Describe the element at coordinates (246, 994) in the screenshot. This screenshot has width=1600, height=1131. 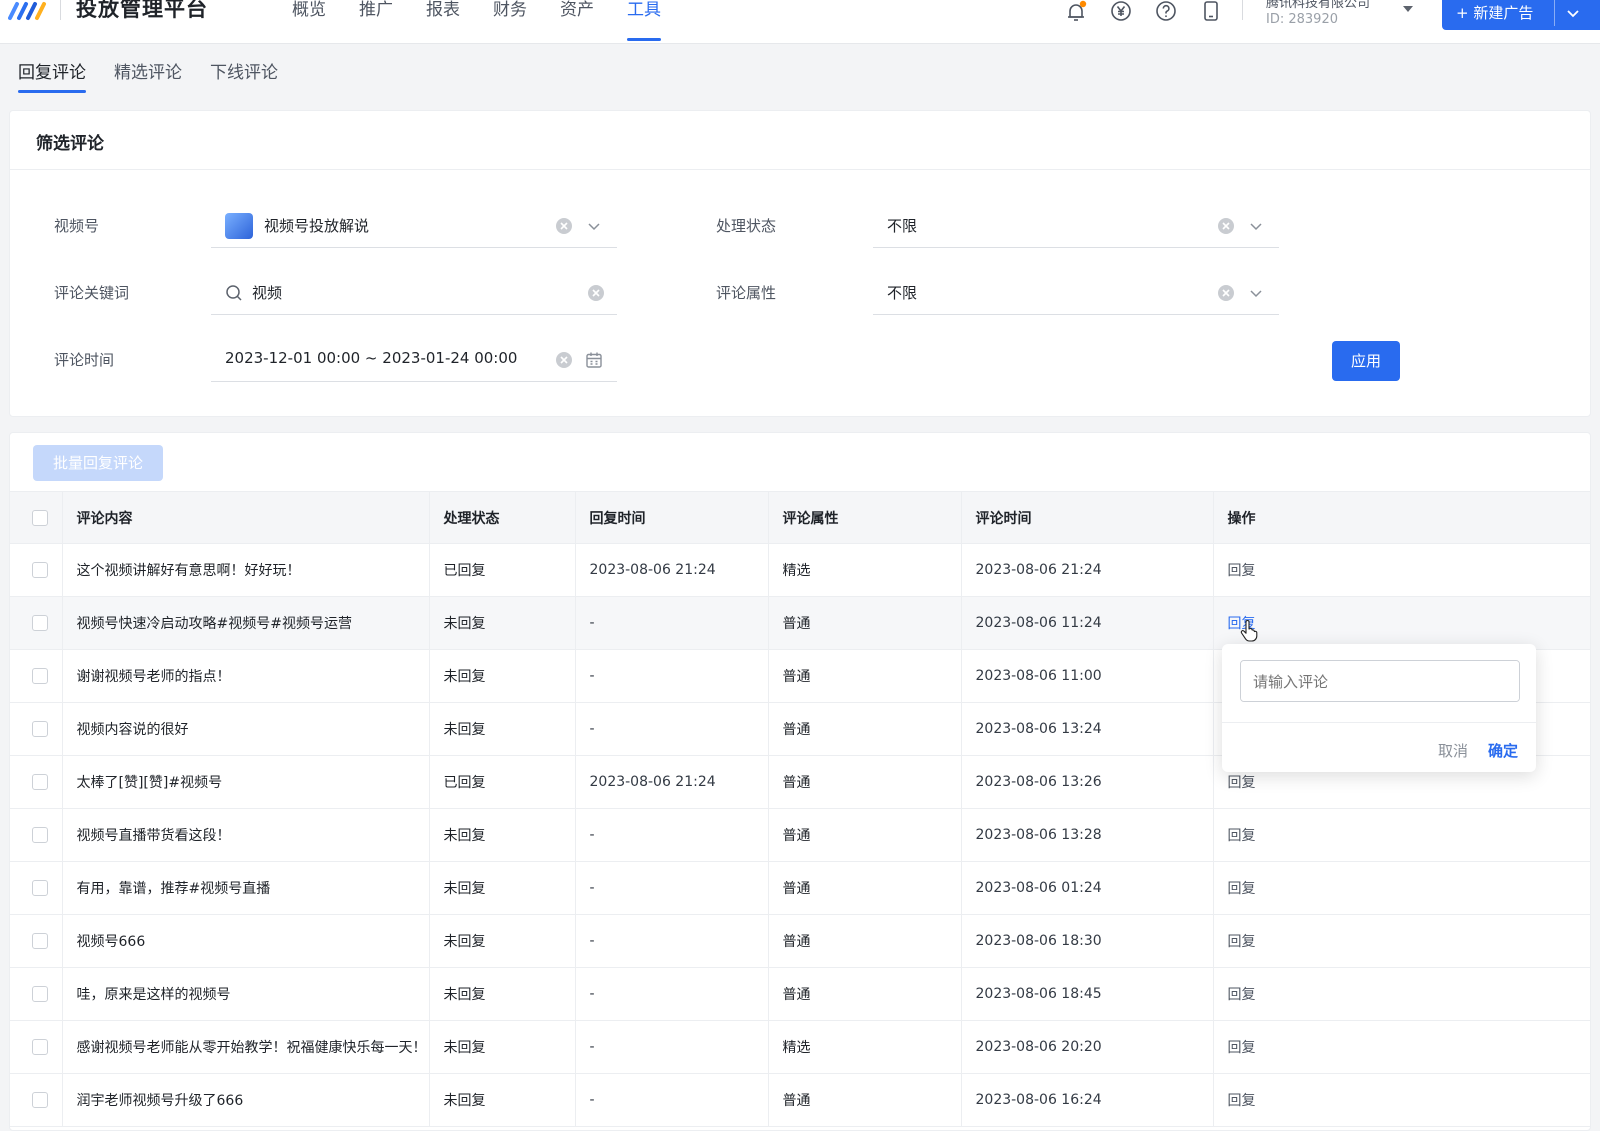
I see `comment-content: 哇，原来是这样的视频号` at that location.